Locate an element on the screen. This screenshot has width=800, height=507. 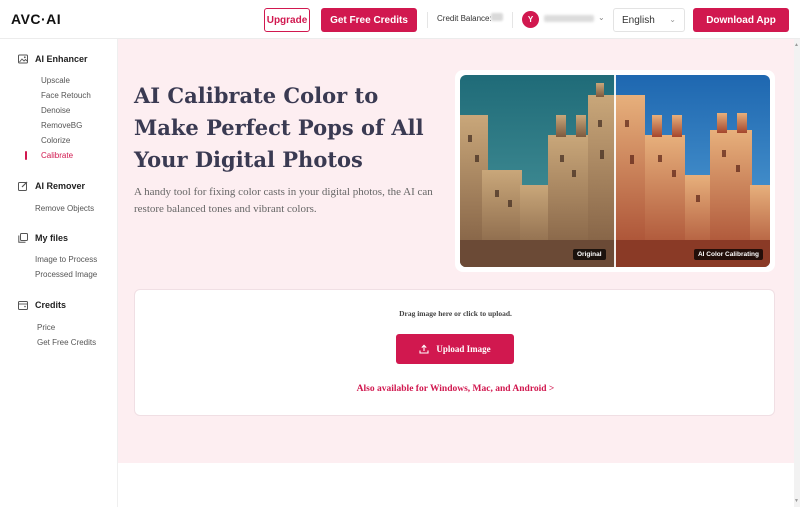
scroll-up-arrow-icon: ▲ is located at coordinates (796, 45).